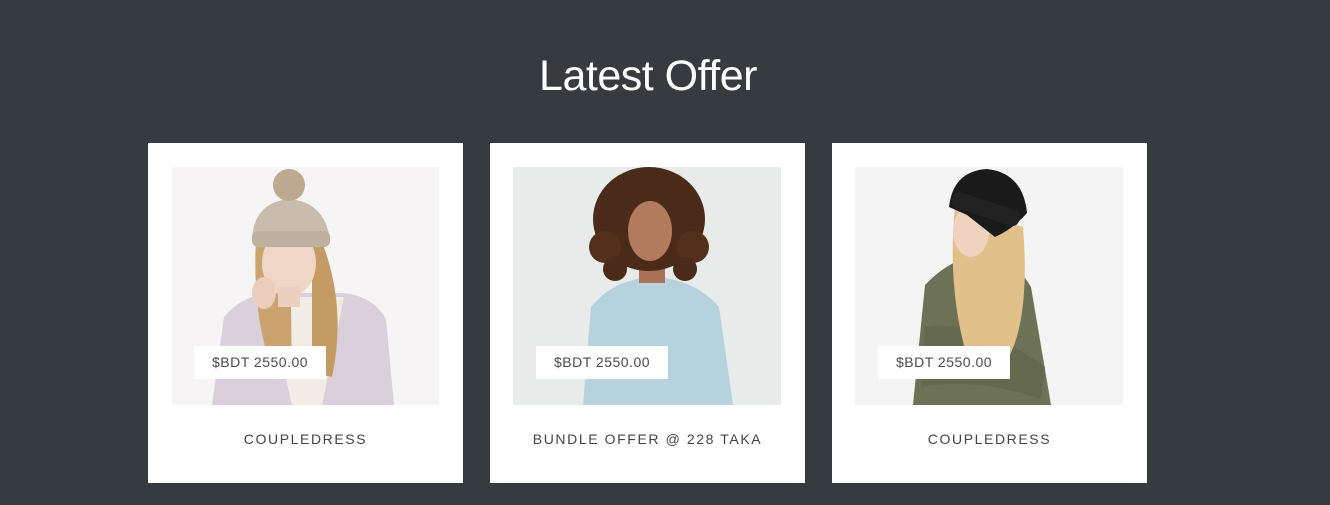 The height and width of the screenshot is (505, 1330). I want to click on section-title: Latest Offer, so click(648, 76).